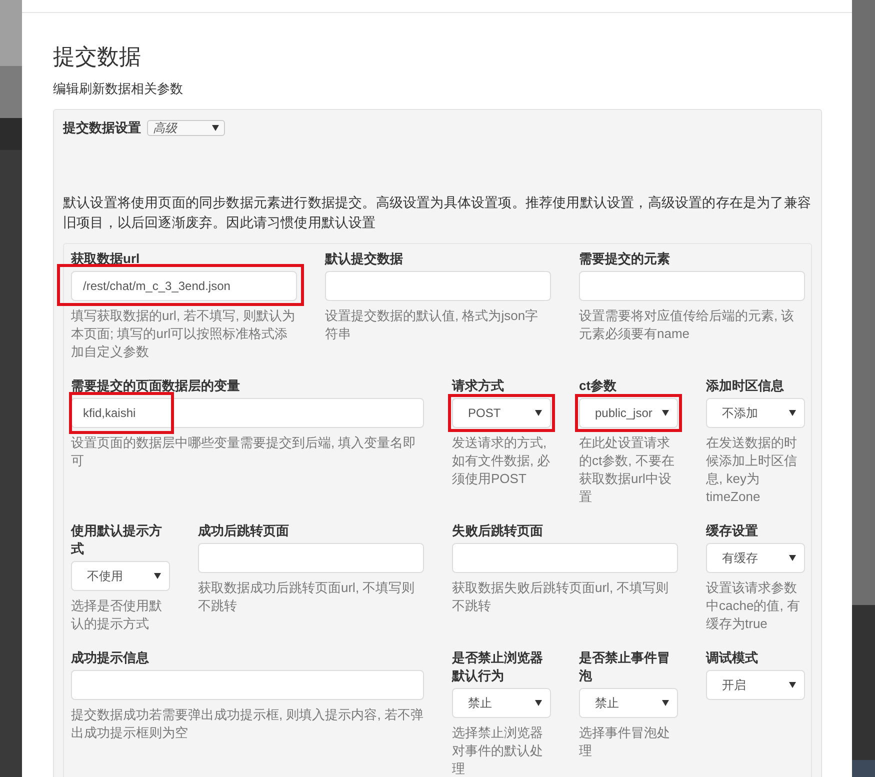 Image resolution: width=875 pixels, height=777 pixels. What do you see at coordinates (244, 452) in the screenshot?
I see `help-text: 设置页面的数据层中哪些变量需要提交到后端, 填入变量名即可` at bounding box center [244, 452].